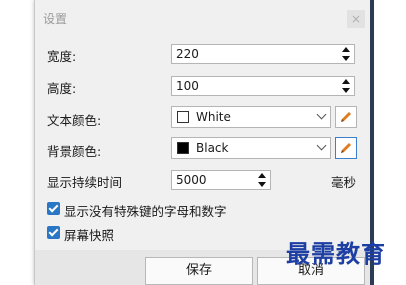 This screenshot has width=406, height=285. Describe the element at coordinates (74, 120) in the screenshot. I see `text-color-label: 文本颜色:` at that location.